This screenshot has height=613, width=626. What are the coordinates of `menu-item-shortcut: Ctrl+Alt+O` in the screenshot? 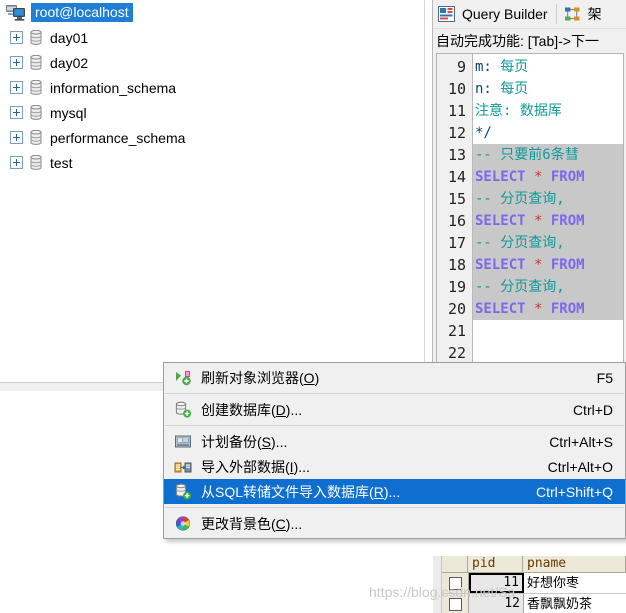 It's located at (580, 466).